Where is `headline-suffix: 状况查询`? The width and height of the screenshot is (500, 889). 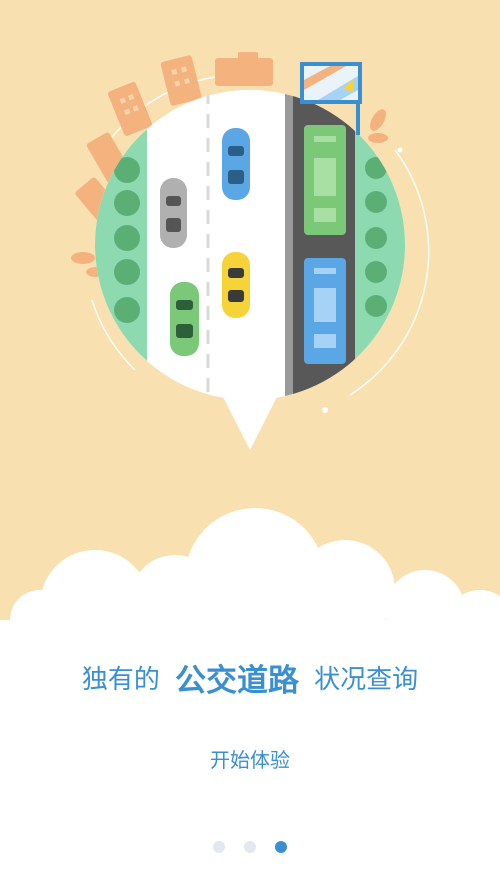
headline-suffix: 状况查询 is located at coordinates (366, 680).